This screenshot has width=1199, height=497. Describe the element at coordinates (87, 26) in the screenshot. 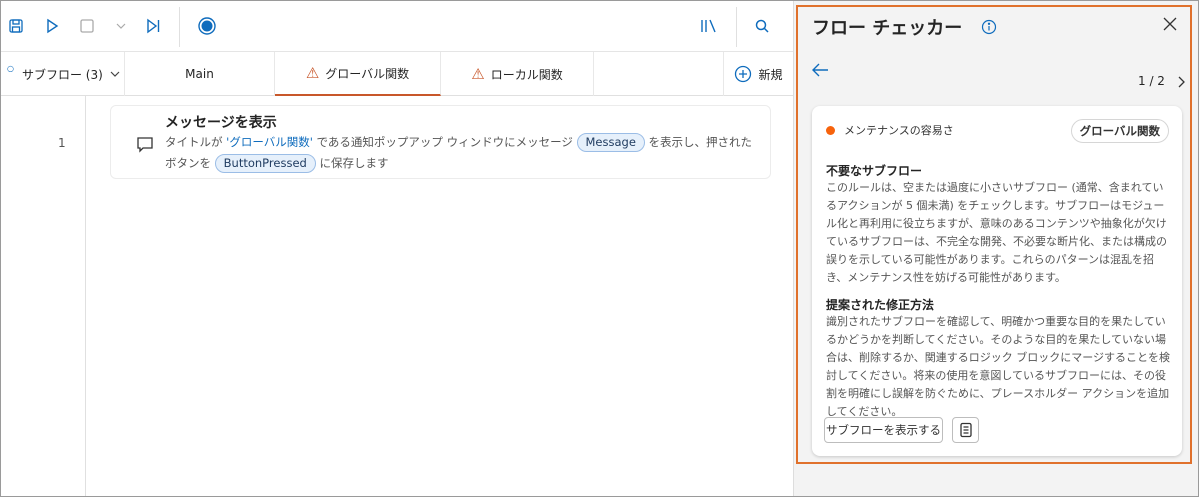

I see `stop-icon` at that location.